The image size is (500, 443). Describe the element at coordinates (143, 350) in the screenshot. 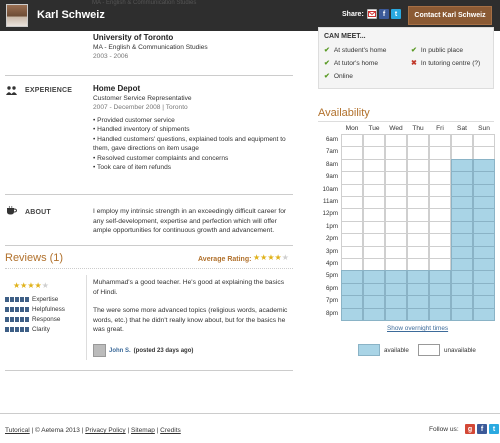

I see `reviewer: John S. (posted 23 days ago)` at that location.